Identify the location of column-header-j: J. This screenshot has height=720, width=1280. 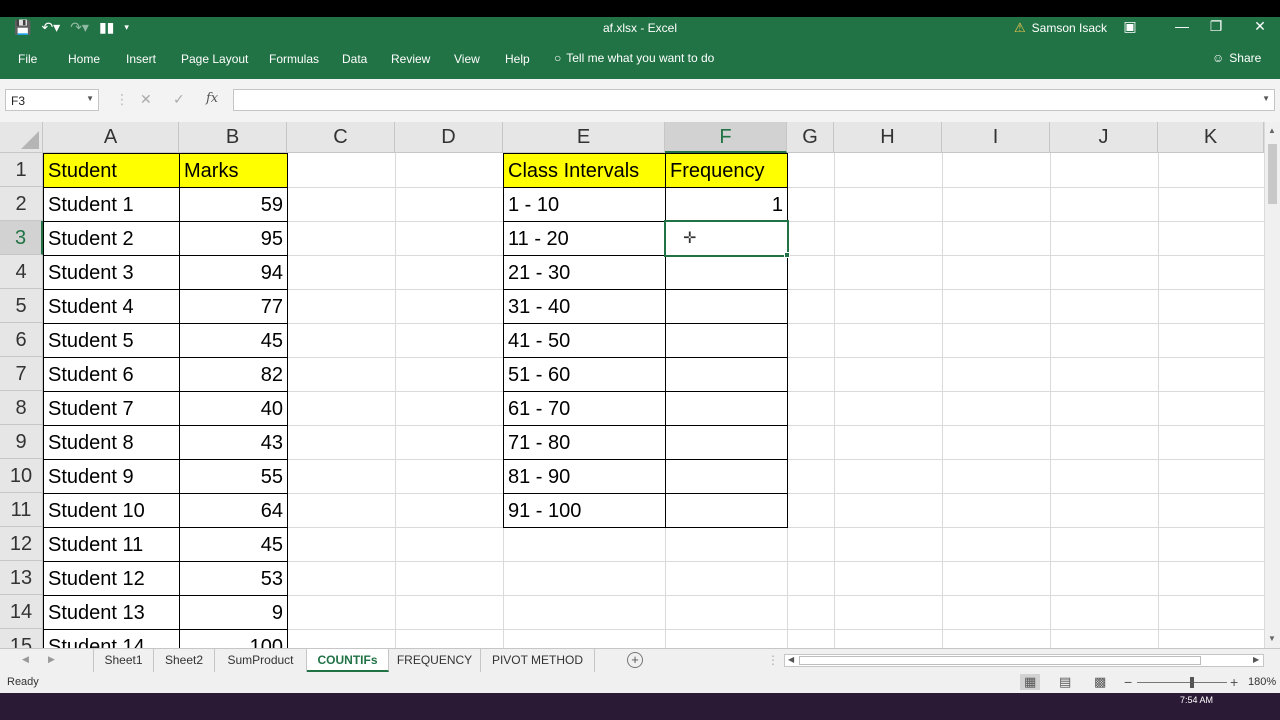
(1104, 137).